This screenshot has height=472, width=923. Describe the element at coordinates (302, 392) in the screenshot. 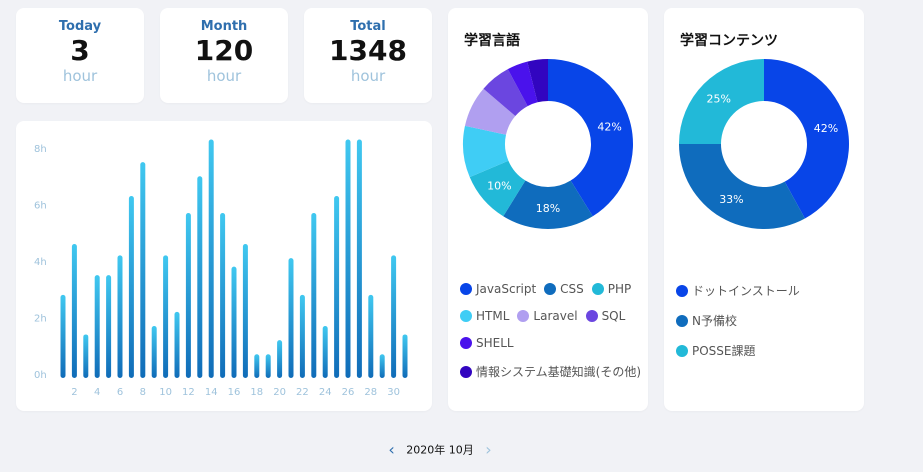

I see `x-tick-label: 22` at that location.